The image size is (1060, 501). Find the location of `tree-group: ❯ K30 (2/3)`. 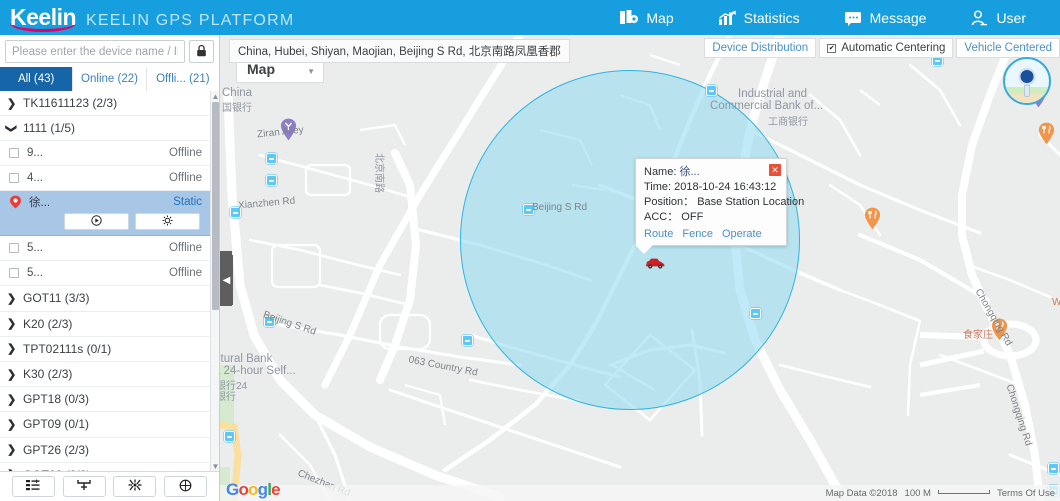

tree-group: ❯ K30 (2/3) is located at coordinates (105, 374).